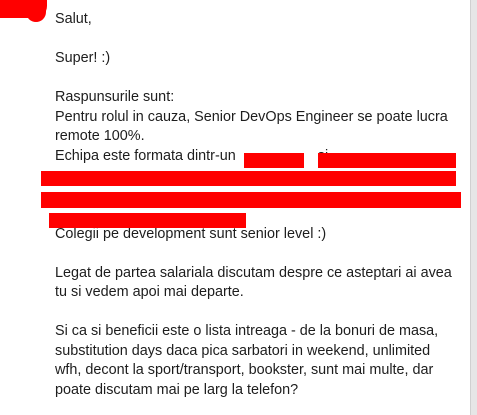 This screenshot has width=477, height=415. I want to click on reply-text: Super! :), so click(83, 58).